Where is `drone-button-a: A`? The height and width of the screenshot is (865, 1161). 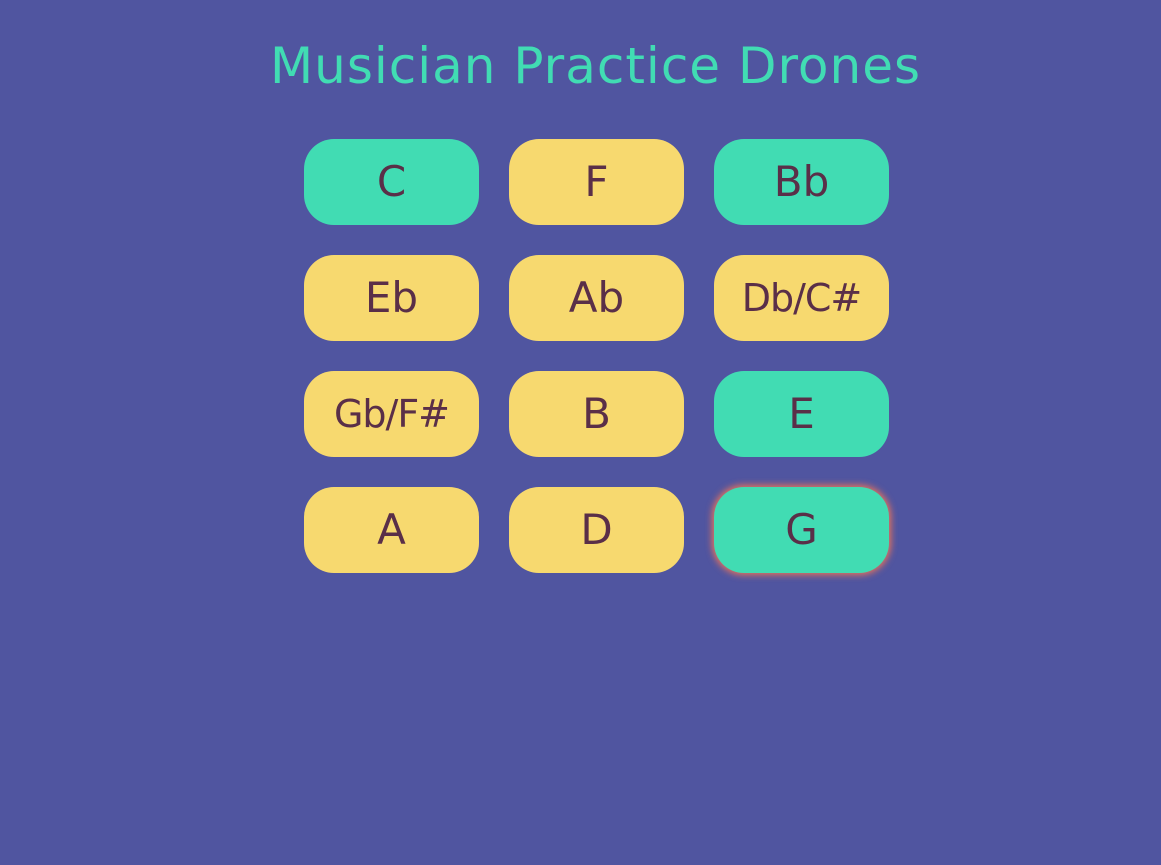 drone-button-a: A is located at coordinates (391, 530).